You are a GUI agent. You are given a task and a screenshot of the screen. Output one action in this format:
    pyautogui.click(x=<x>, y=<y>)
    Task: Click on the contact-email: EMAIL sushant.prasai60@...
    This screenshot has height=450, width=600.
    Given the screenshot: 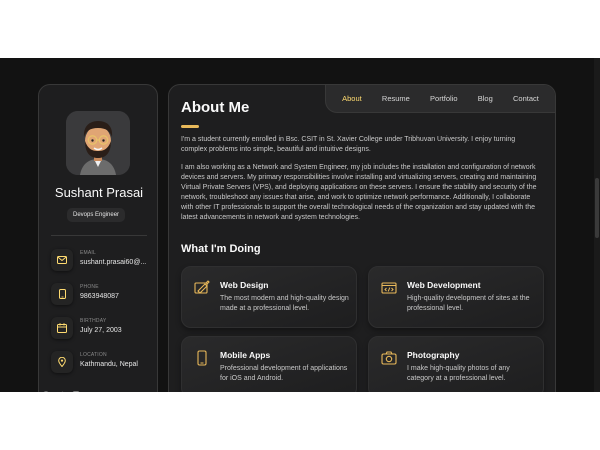 What is the action you would take?
    pyautogui.click(x=101, y=261)
    